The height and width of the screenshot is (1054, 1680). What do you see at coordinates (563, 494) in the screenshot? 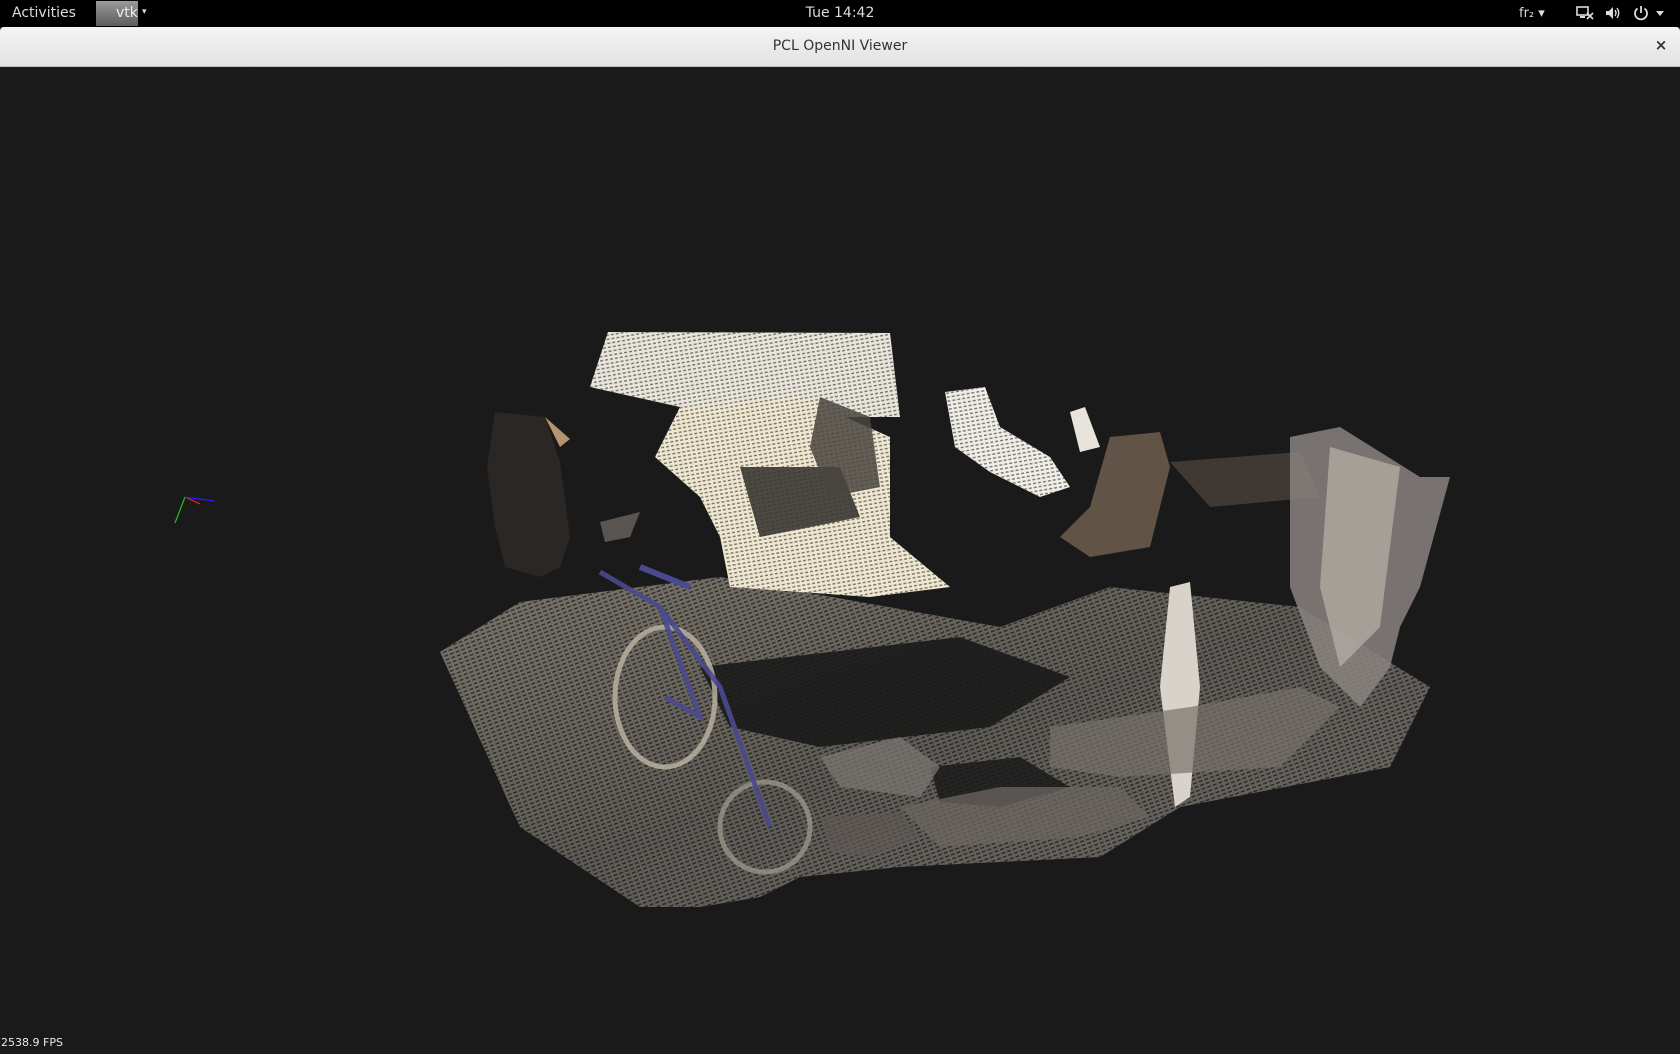
I see `point-cloud-person` at bounding box center [563, 494].